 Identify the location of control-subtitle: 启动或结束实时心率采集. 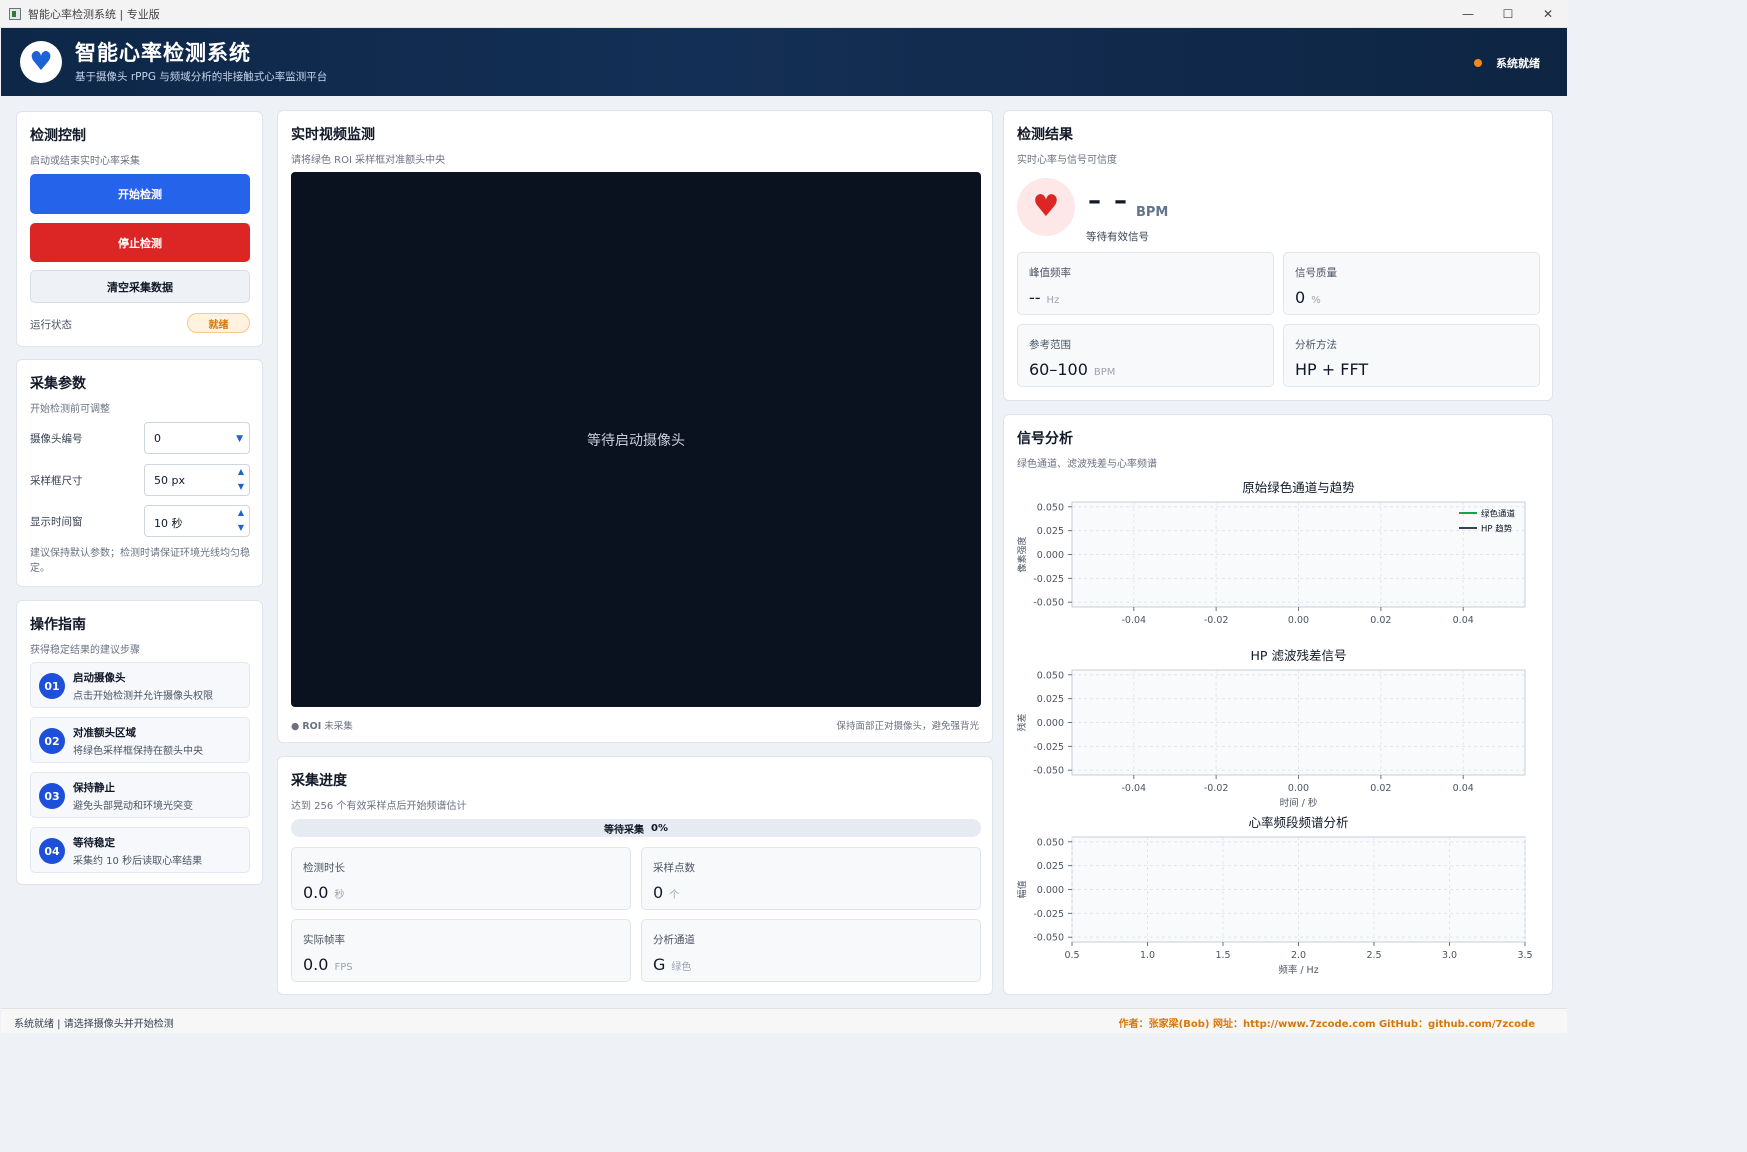
(85, 161).